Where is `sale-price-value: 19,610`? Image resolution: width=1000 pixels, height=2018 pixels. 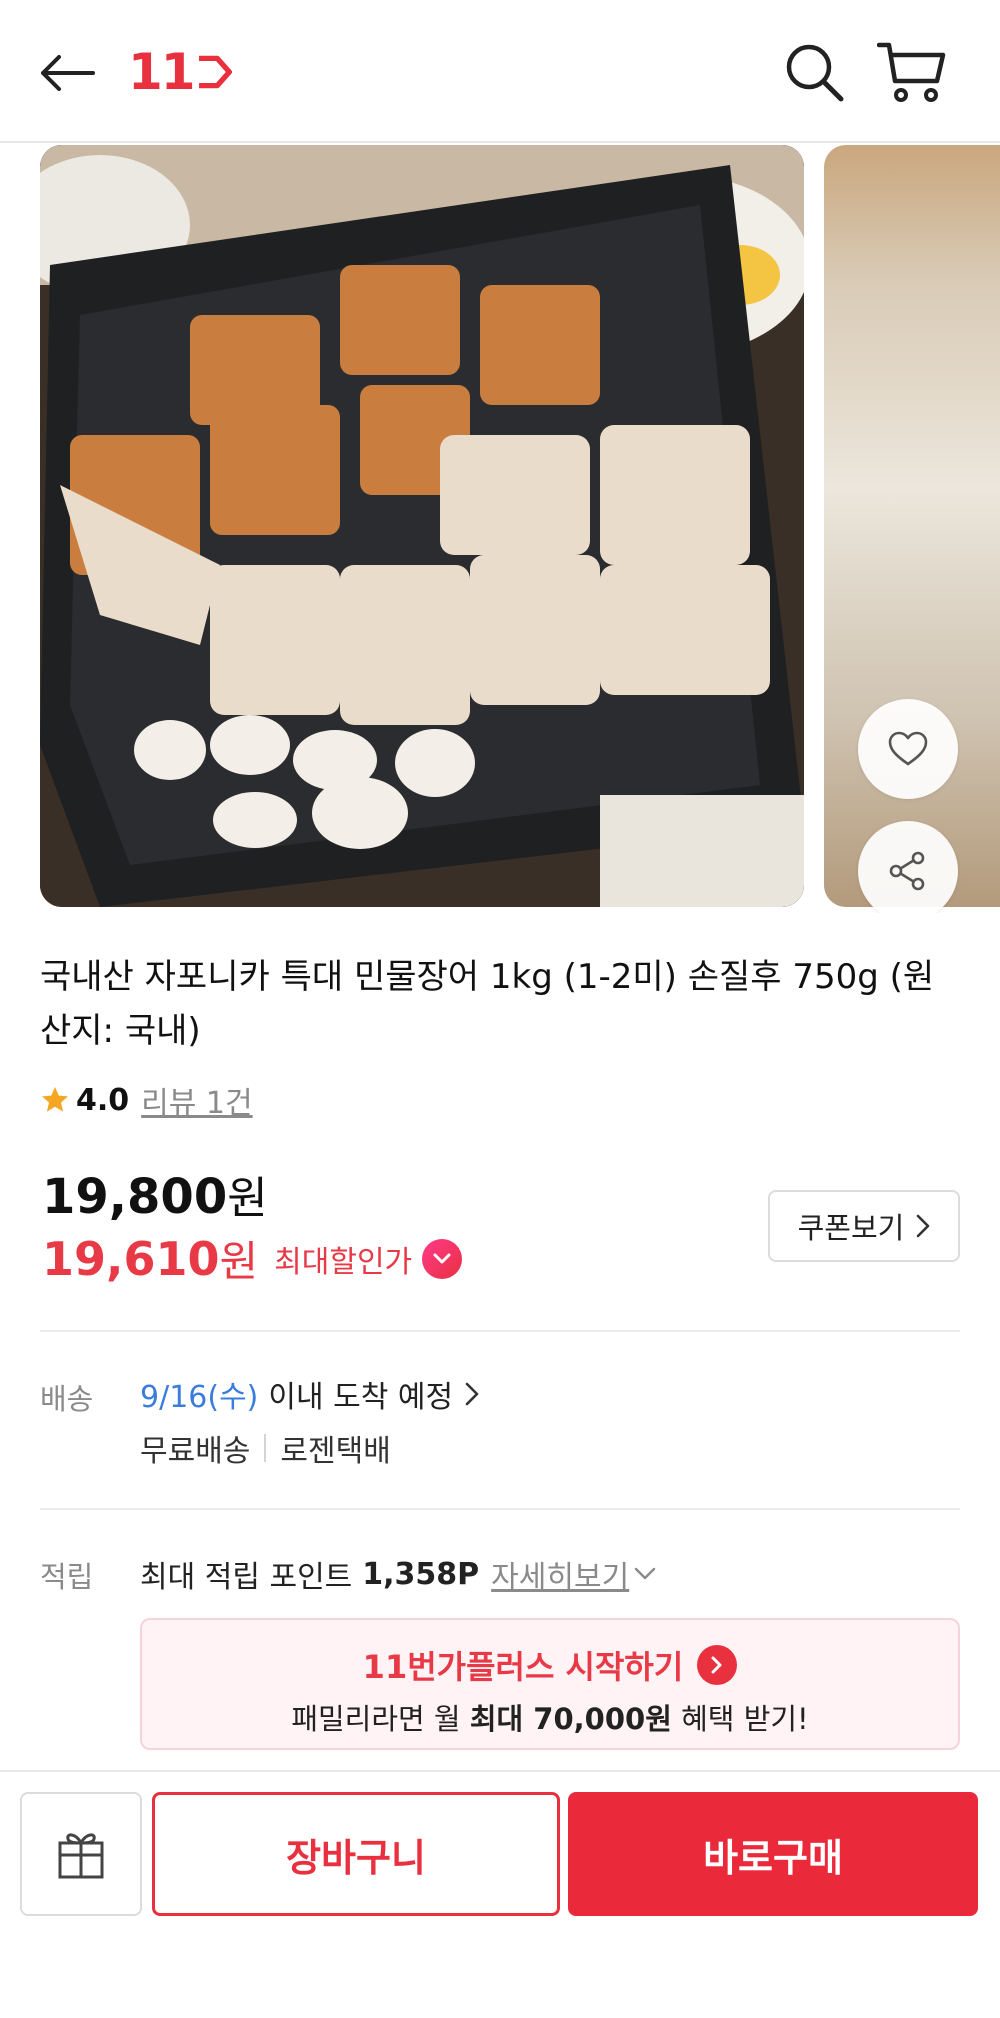
sale-price-value: 19,610 is located at coordinates (131, 1258).